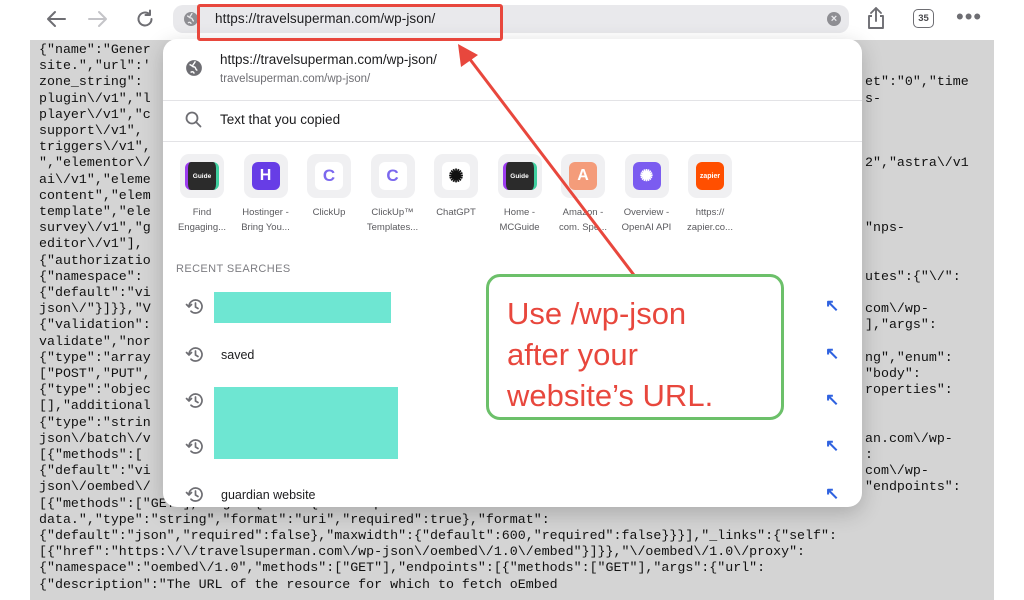 Image resolution: width=1024 pixels, height=600 pixels. Describe the element at coordinates (610, 354) in the screenshot. I see `callout-text: Use /wp-json after your website’s URL.` at that location.